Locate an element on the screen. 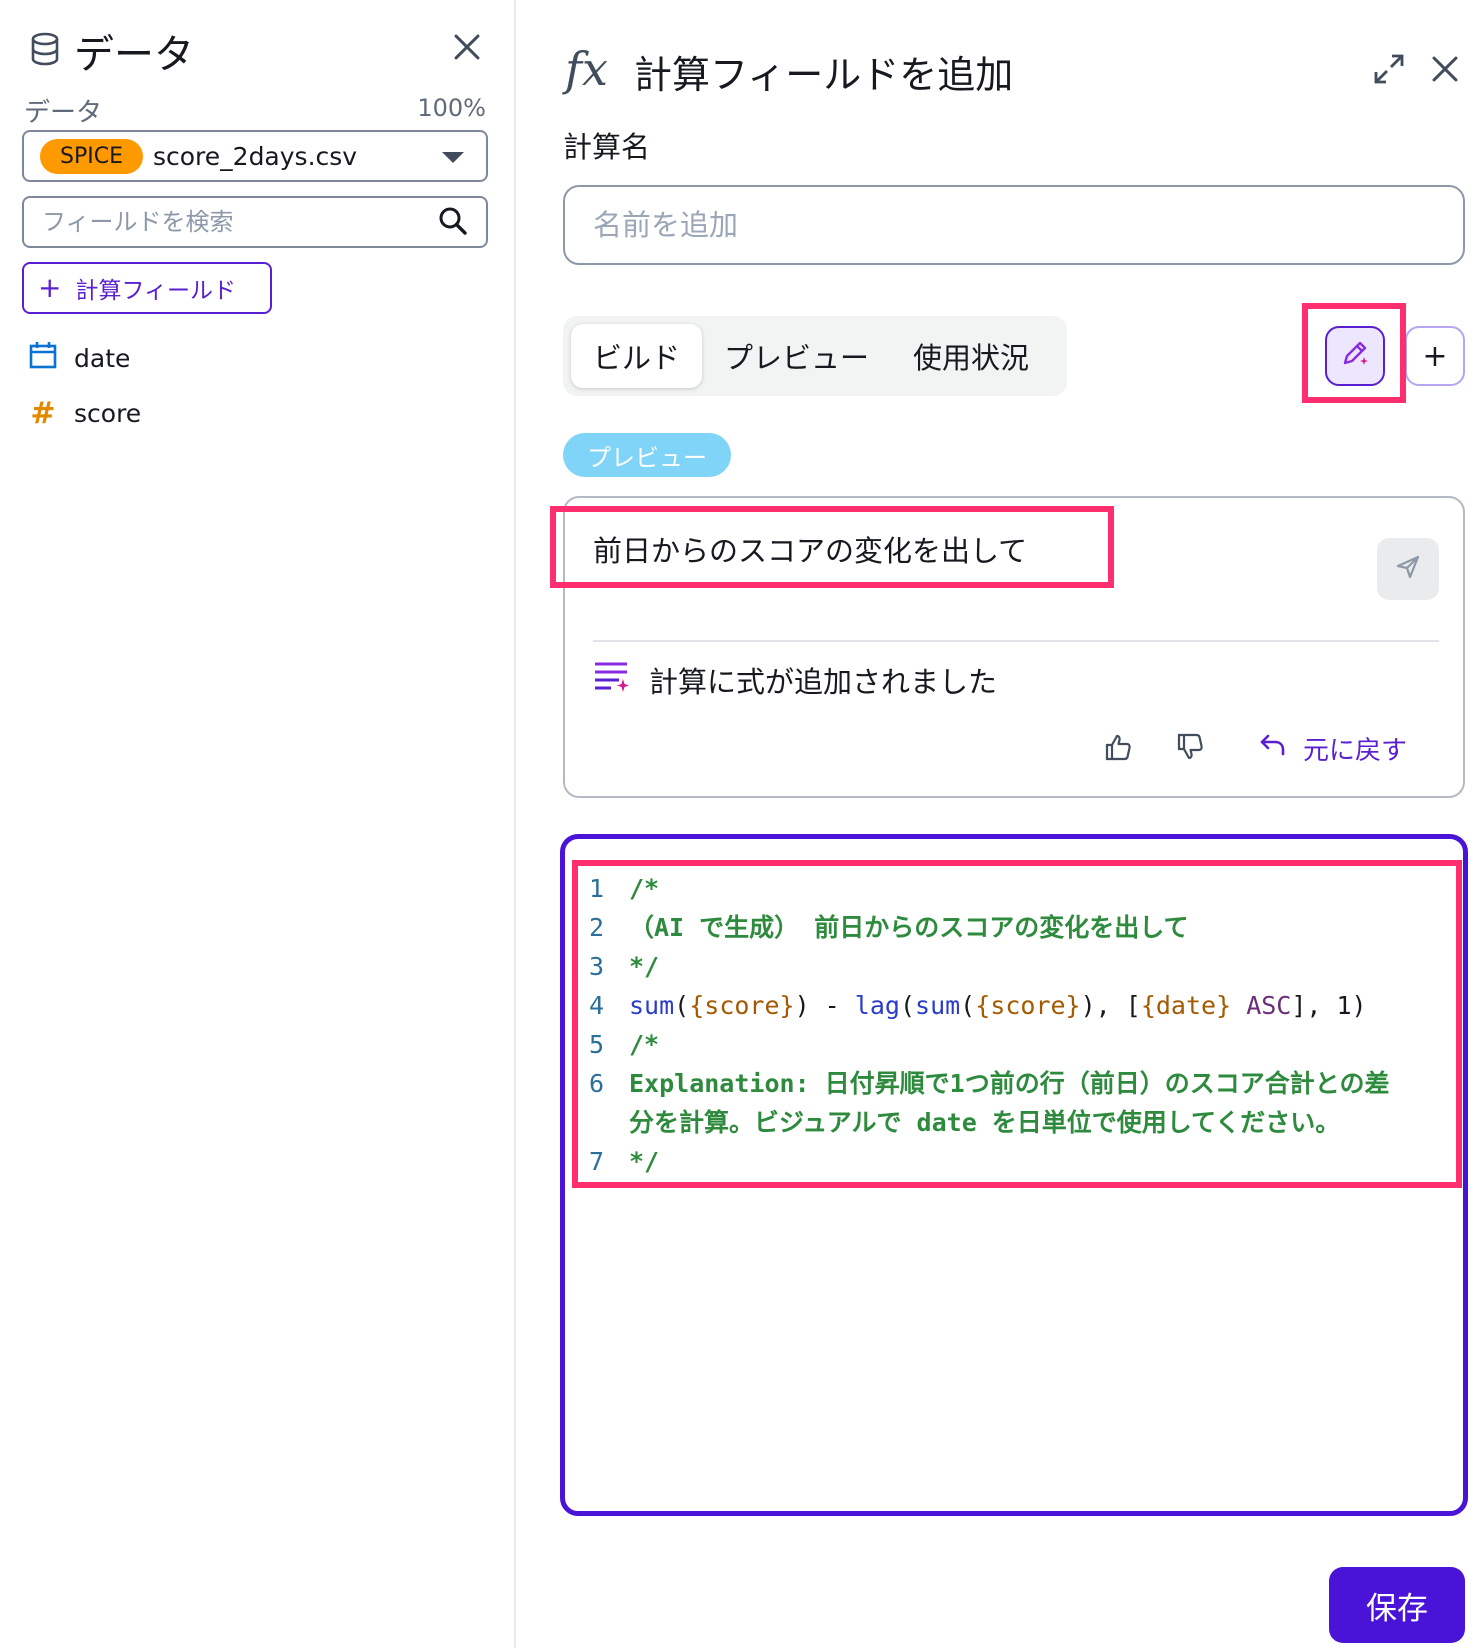 Image resolution: width=1482 pixels, height=1648 pixels. data-panel-title: データ is located at coordinates (134, 55).